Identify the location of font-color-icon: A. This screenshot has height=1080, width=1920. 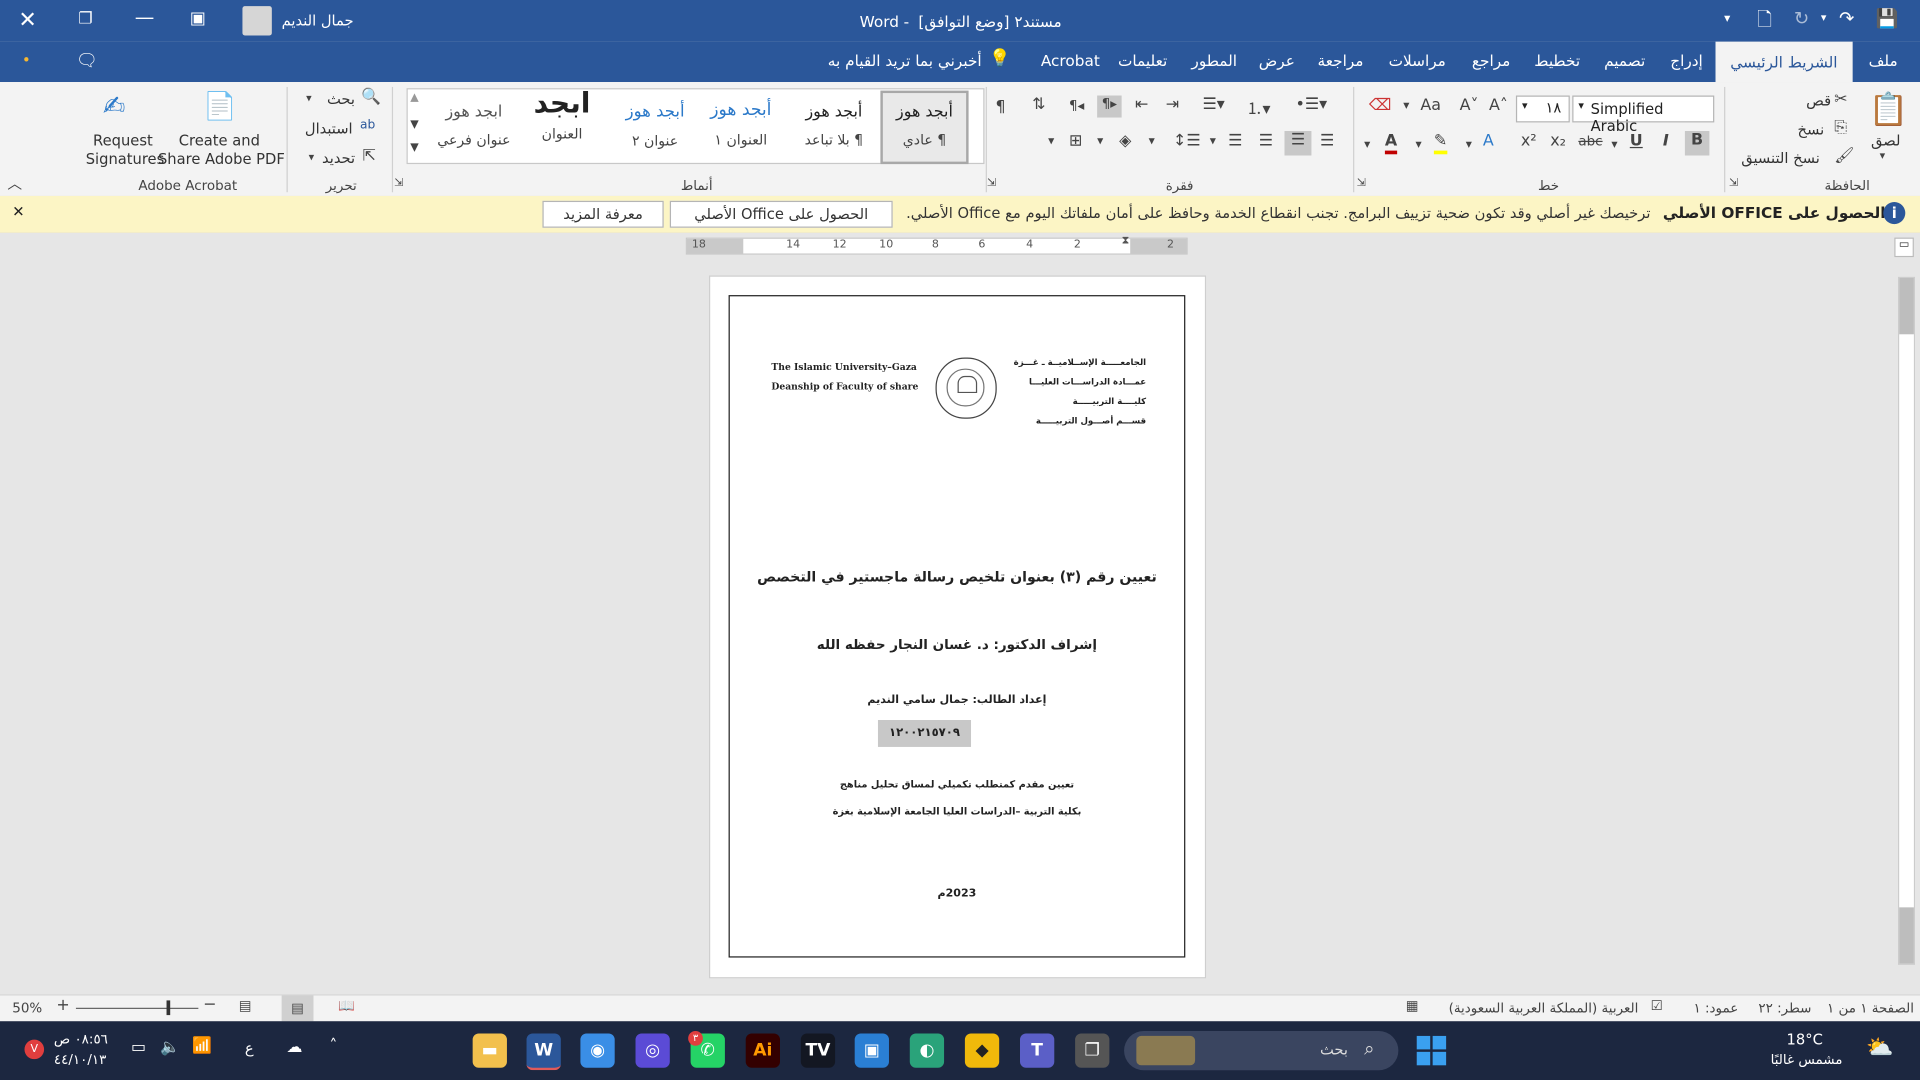
(1391, 143).